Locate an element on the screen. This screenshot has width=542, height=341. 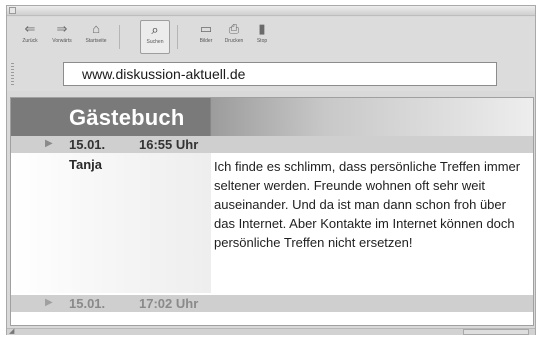
search-button: ⌕ Suchen is located at coordinates (155, 37).